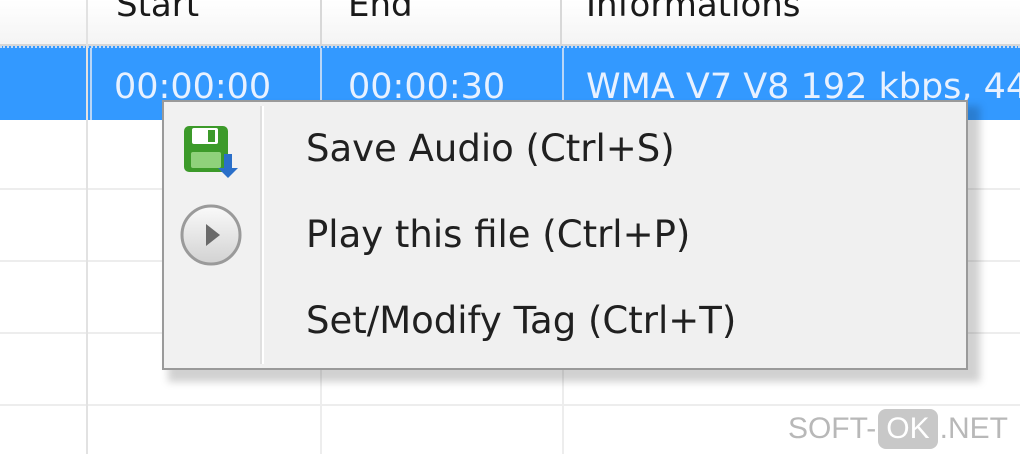 Image resolution: width=1020 pixels, height=454 pixels. Describe the element at coordinates (490, 148) in the screenshot. I see `menu-item-label: Save Audio (Ctrl+S)` at that location.